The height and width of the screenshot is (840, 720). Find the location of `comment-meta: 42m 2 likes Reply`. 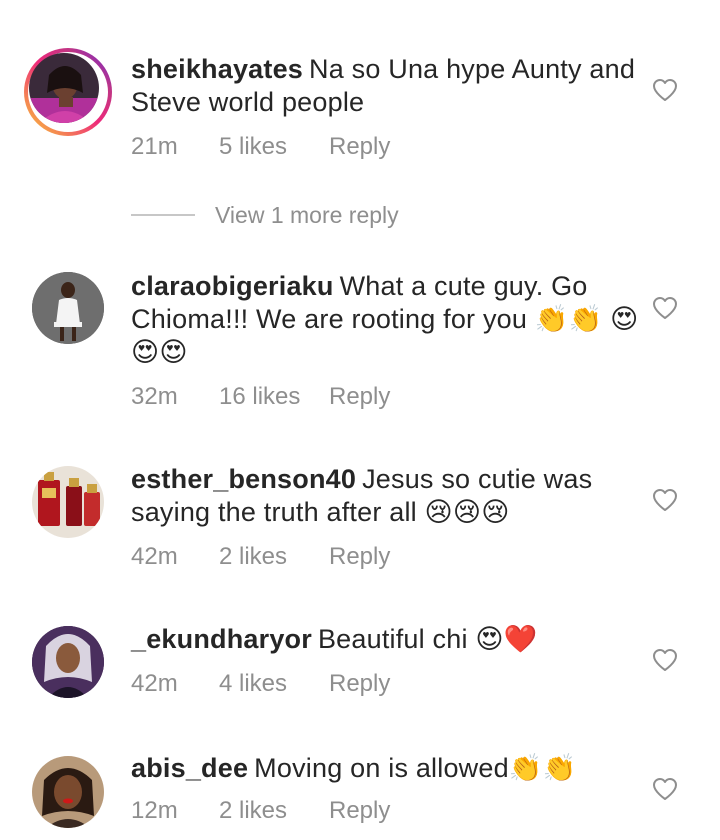

comment-meta: 42m 2 likes Reply is located at coordinates (260, 557).